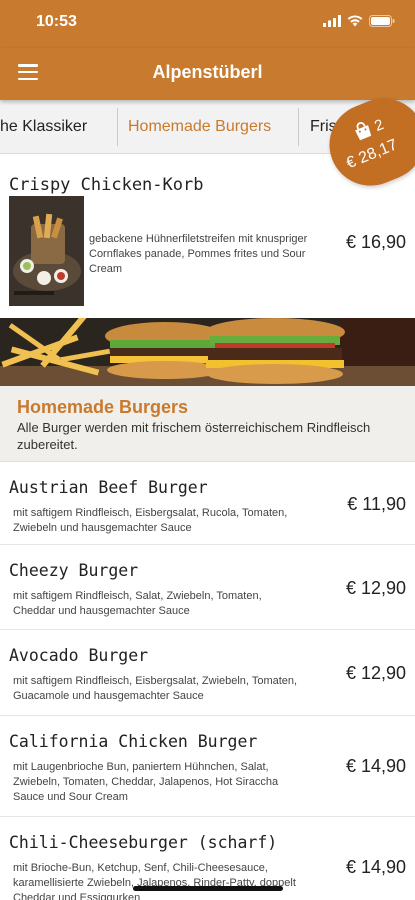  Describe the element at coordinates (106, 185) in the screenshot. I see `featured-item-name: Crispy Chicken-Korb` at that location.